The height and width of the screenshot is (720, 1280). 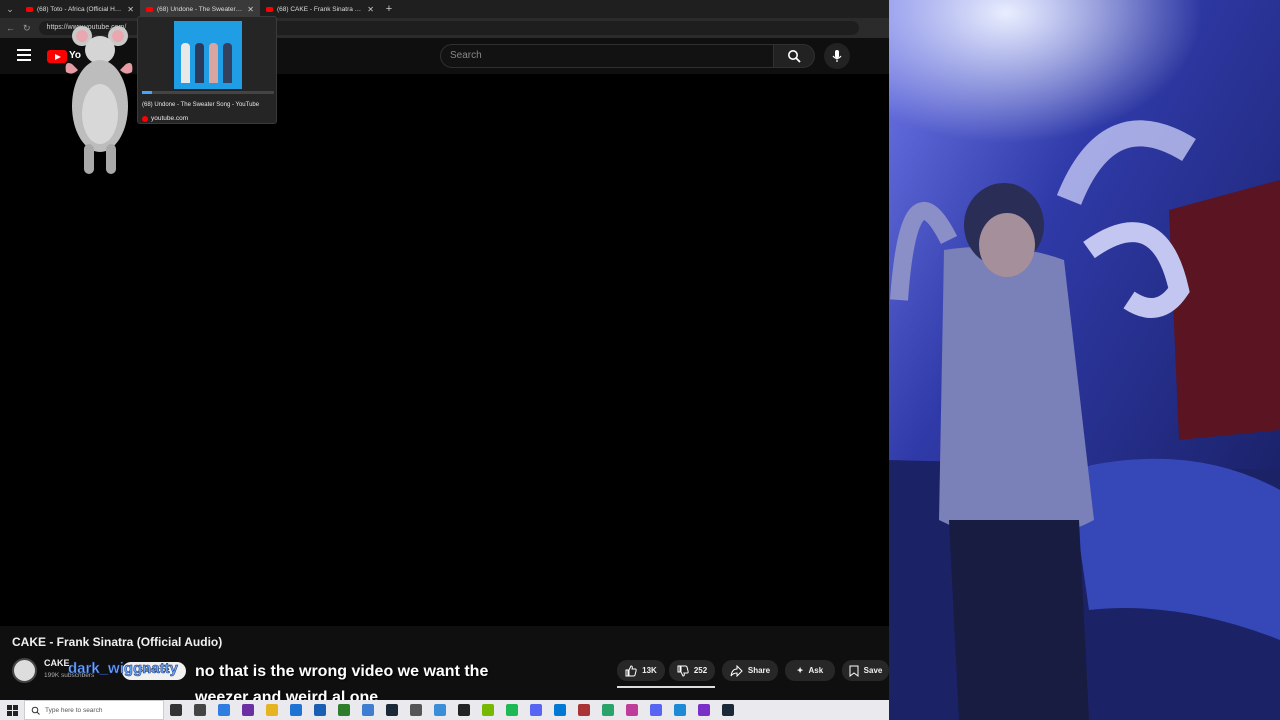 I want to click on microphone-icon, so click(x=837, y=56).